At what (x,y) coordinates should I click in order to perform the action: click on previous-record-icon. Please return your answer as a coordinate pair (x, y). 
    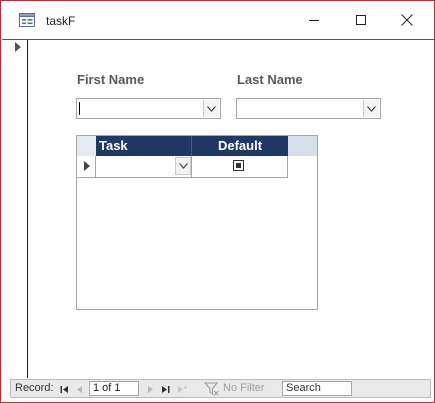
    Looking at the image, I should click on (79, 389).